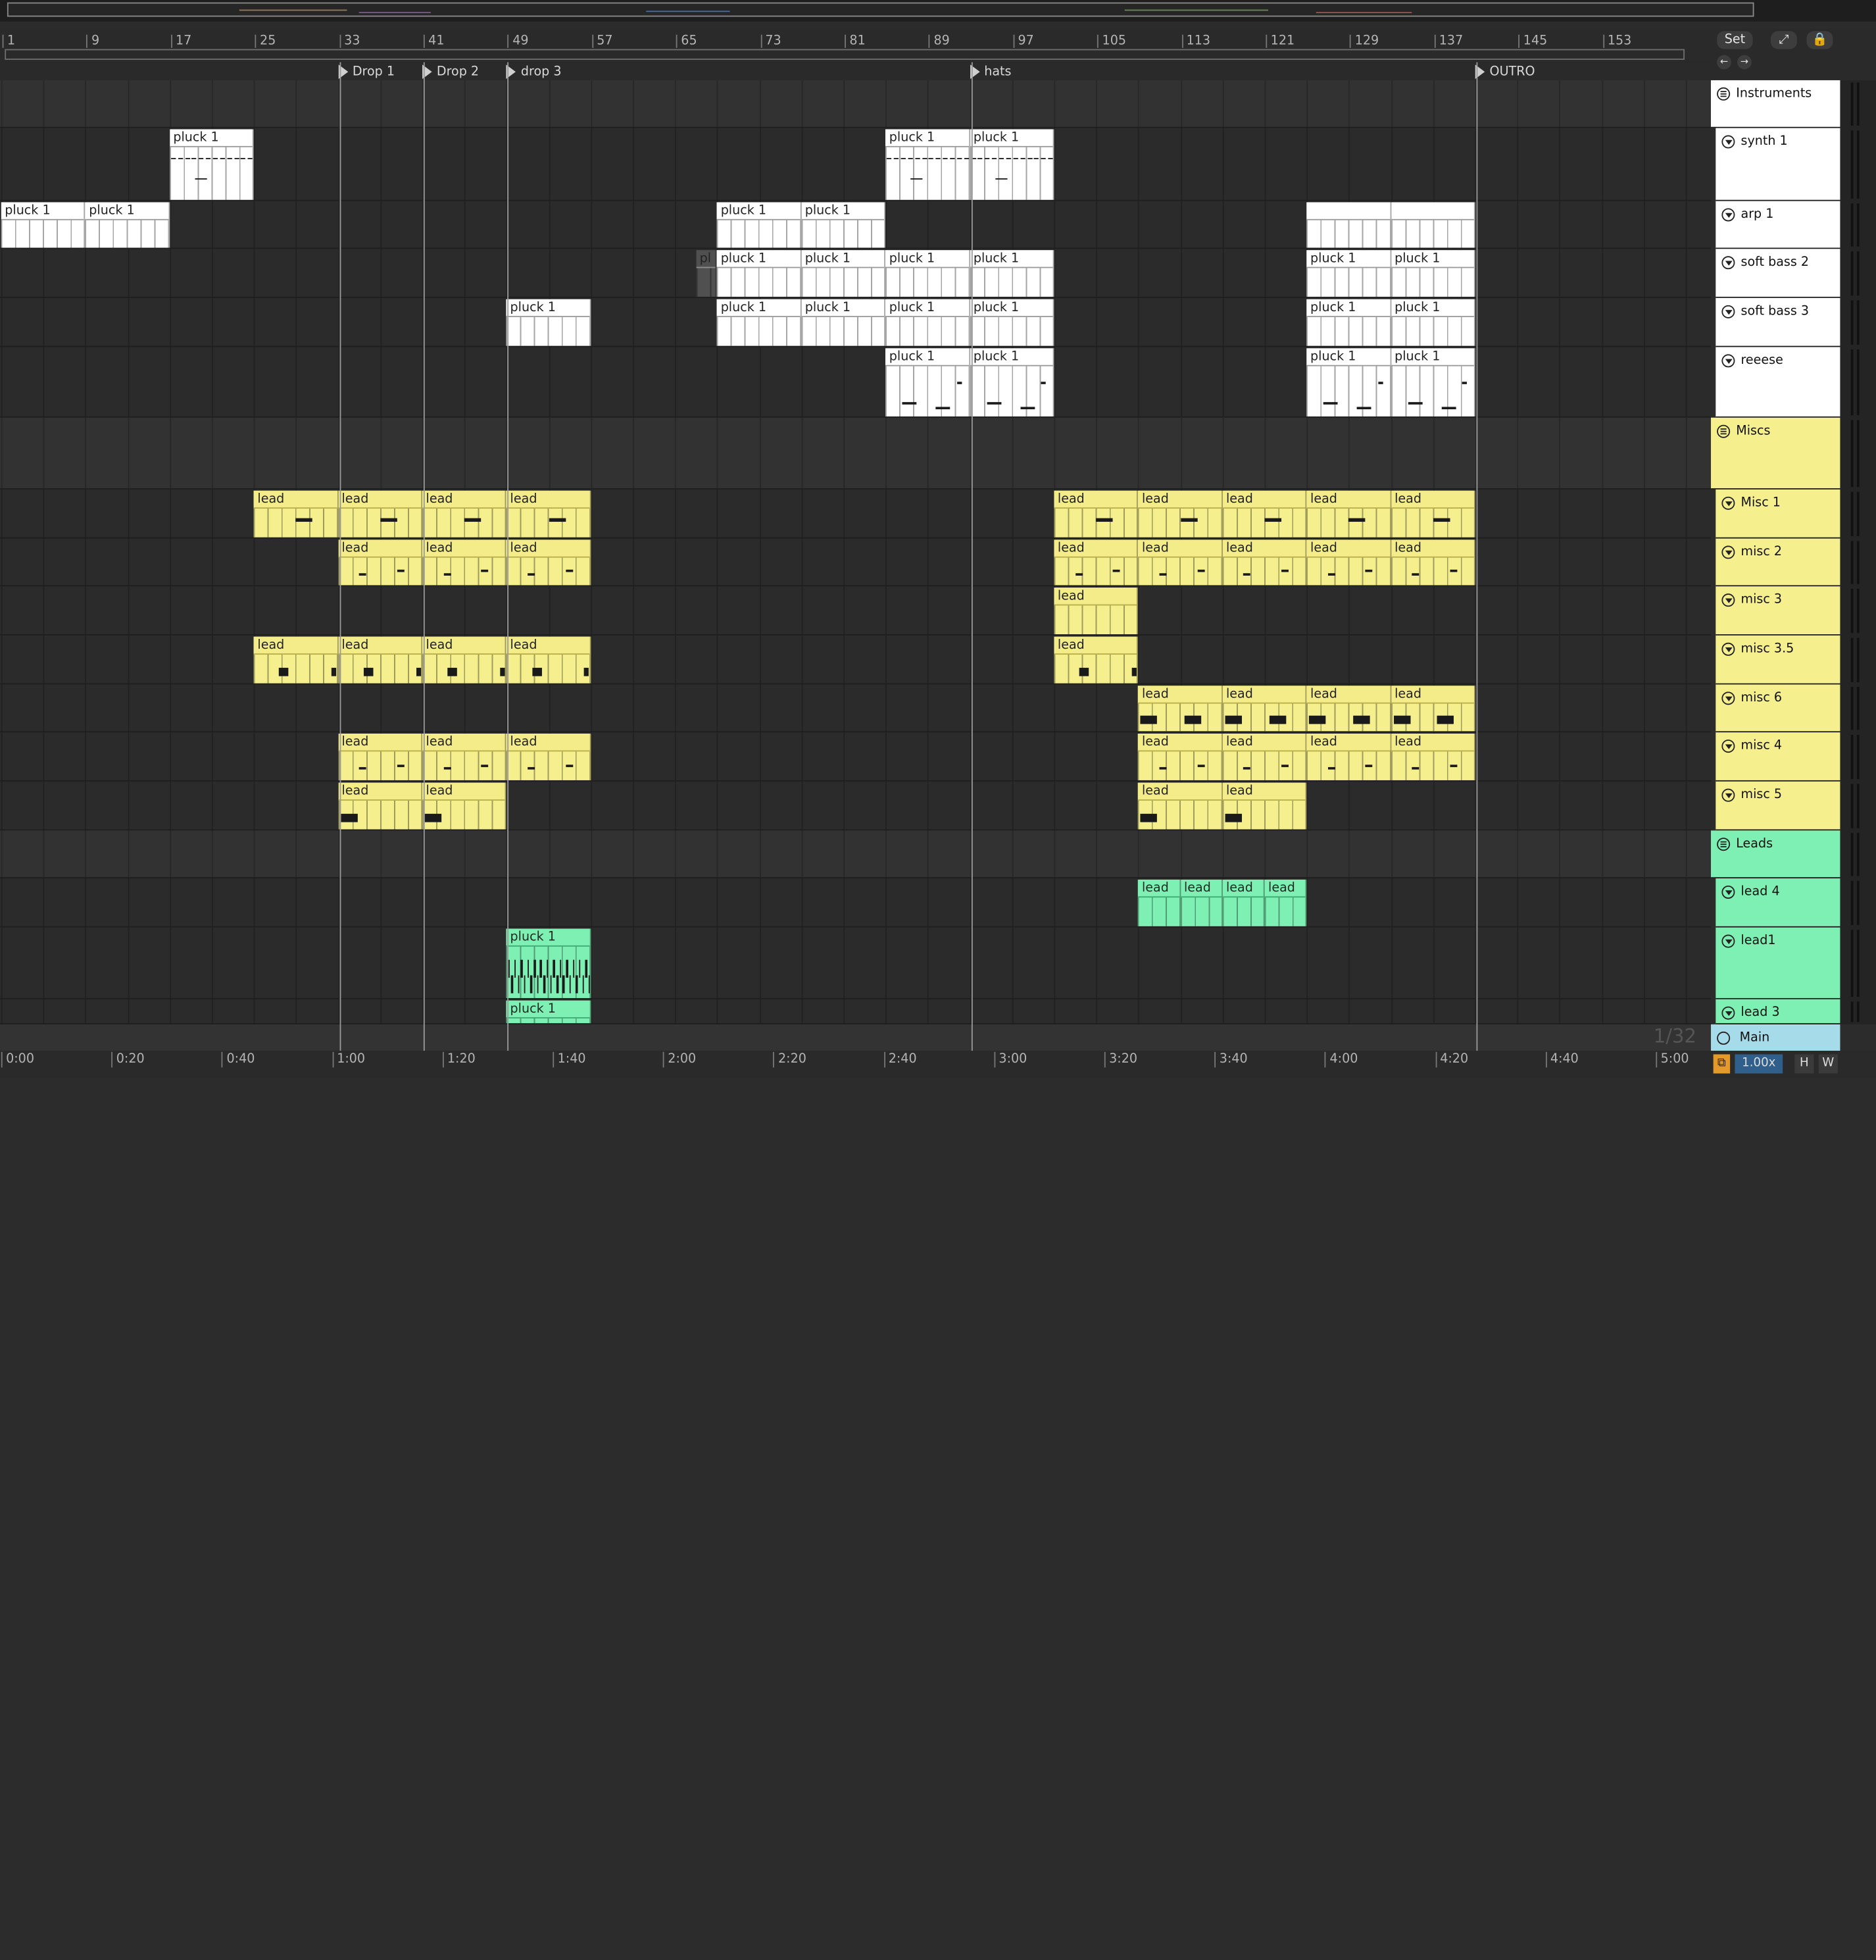 This screenshot has width=1876, height=1960. What do you see at coordinates (1775, 104) in the screenshot?
I see `track-header: Instruments` at bounding box center [1775, 104].